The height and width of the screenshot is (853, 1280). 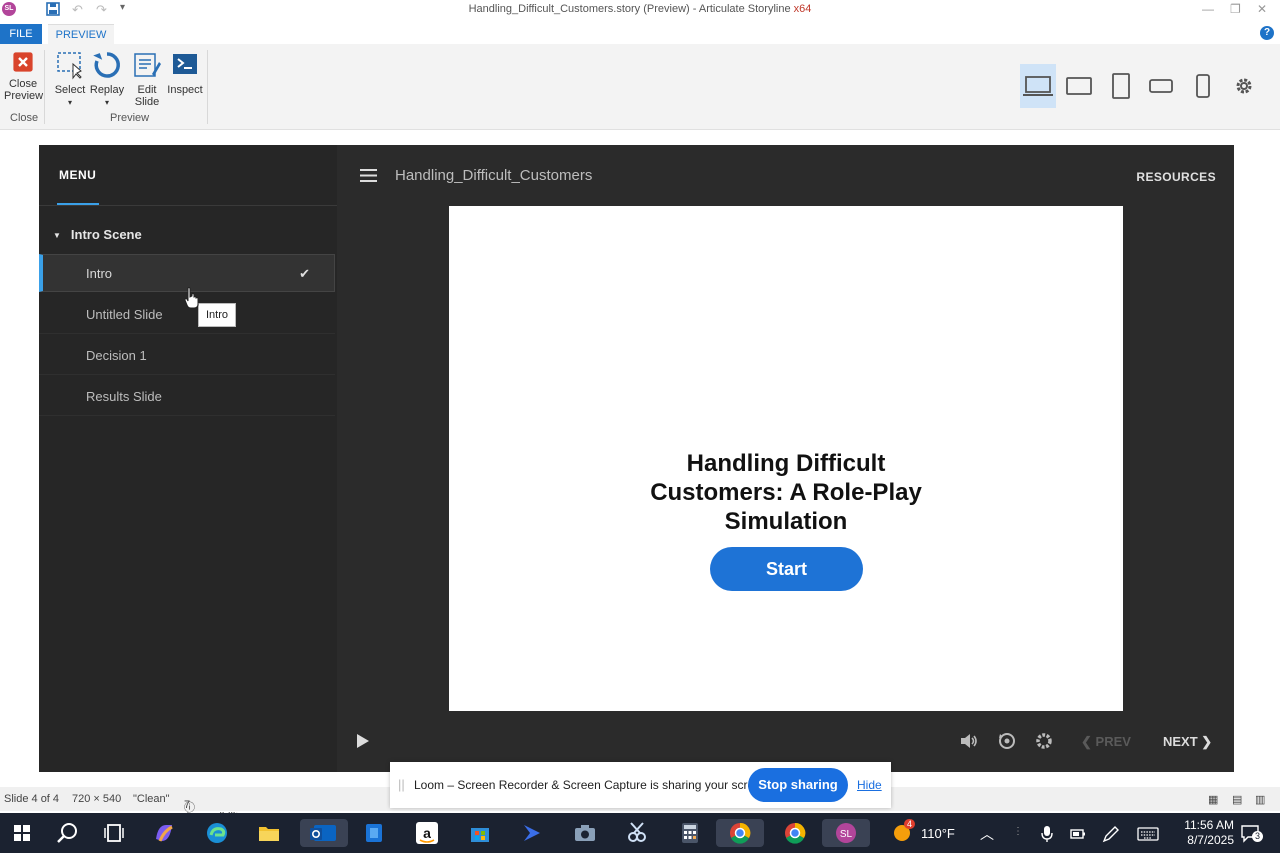 What do you see at coordinates (1106, 742) in the screenshot?
I see `prev-button: ❮ PREV` at bounding box center [1106, 742].